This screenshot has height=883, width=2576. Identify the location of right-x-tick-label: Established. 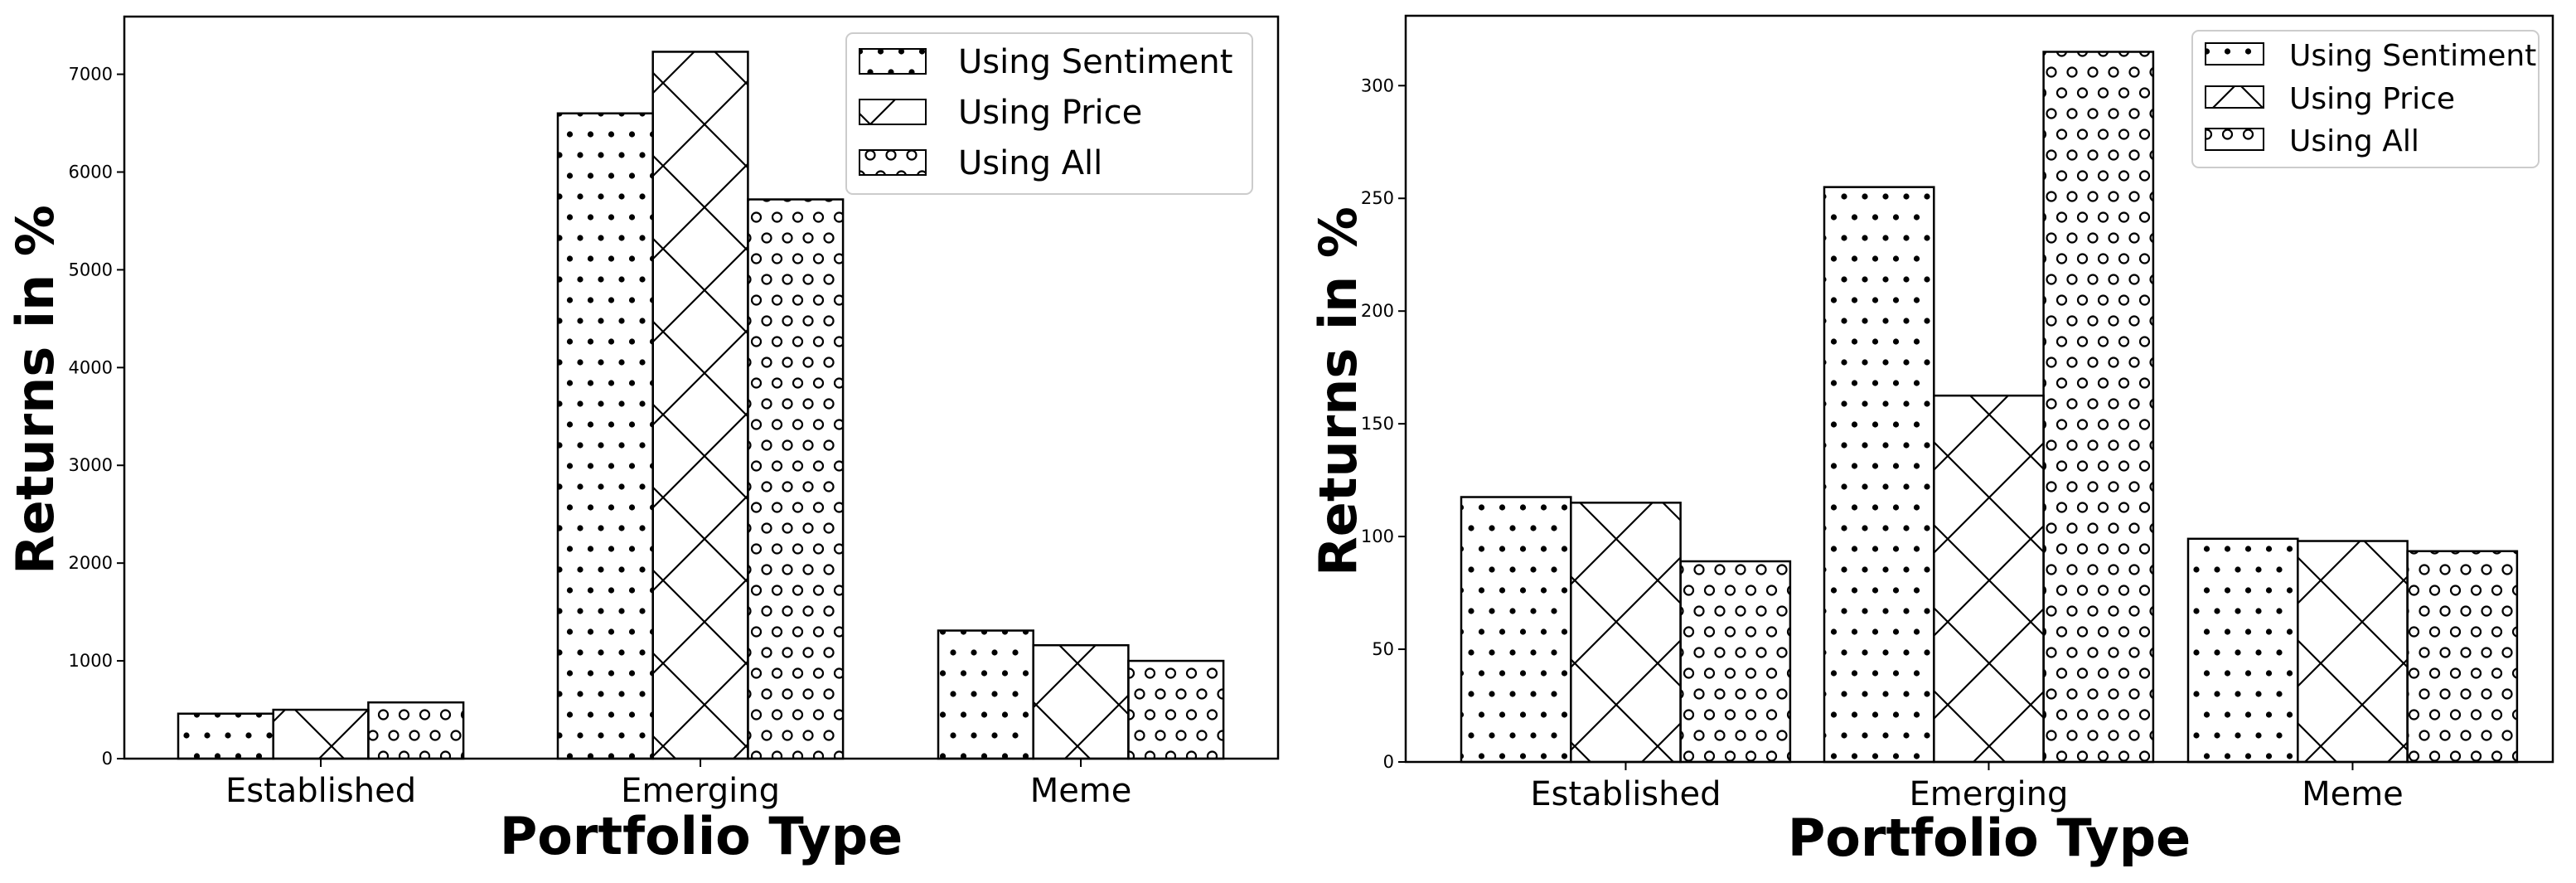
(1625, 794).